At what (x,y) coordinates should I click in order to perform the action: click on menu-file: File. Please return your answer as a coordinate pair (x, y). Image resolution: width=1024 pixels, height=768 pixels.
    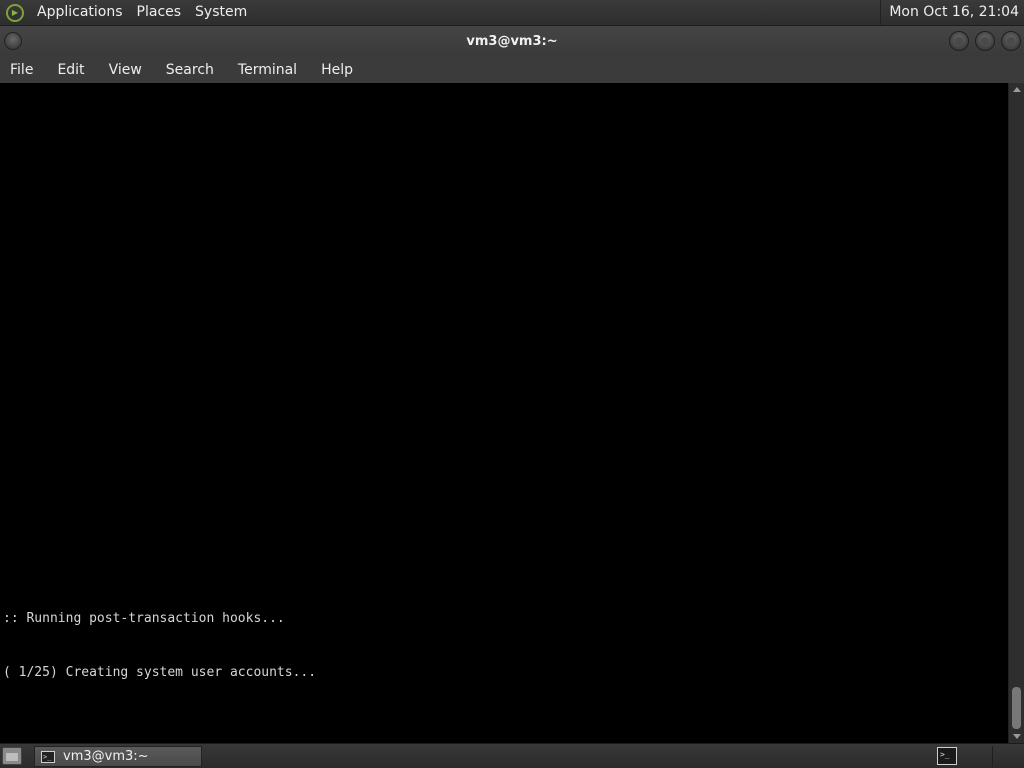
    Looking at the image, I should click on (21, 70).